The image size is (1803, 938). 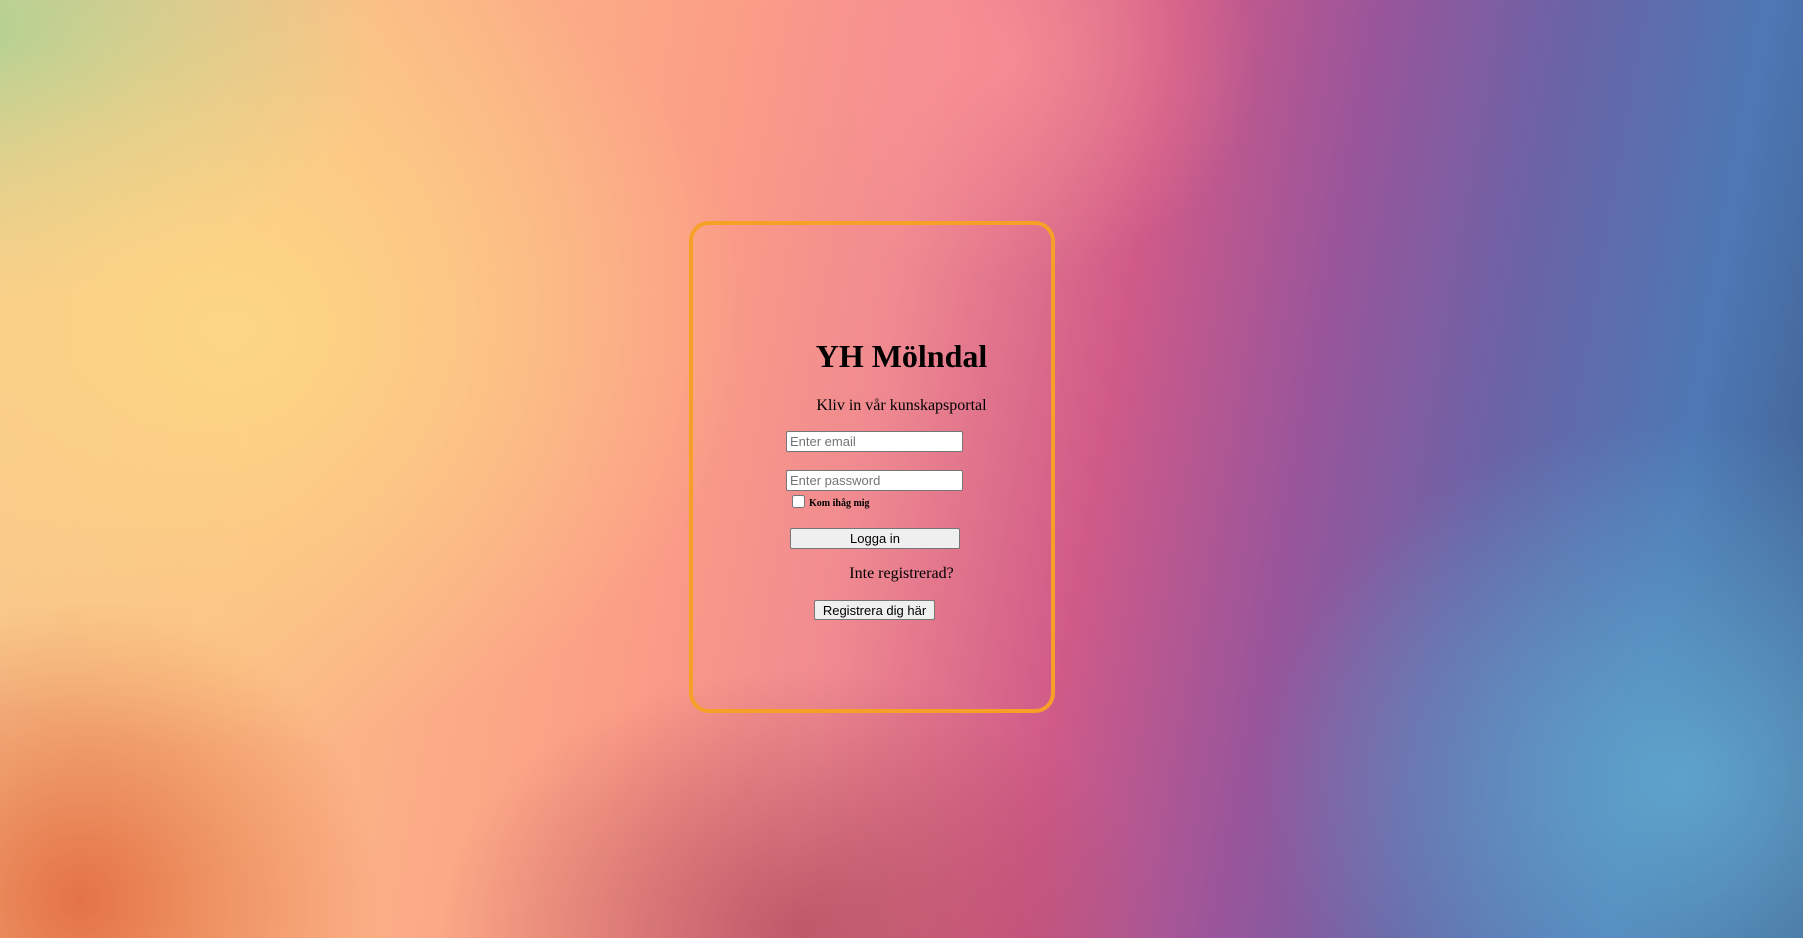 What do you see at coordinates (839, 503) in the screenshot?
I see `remember-me-label: Kom ihåg mig` at bounding box center [839, 503].